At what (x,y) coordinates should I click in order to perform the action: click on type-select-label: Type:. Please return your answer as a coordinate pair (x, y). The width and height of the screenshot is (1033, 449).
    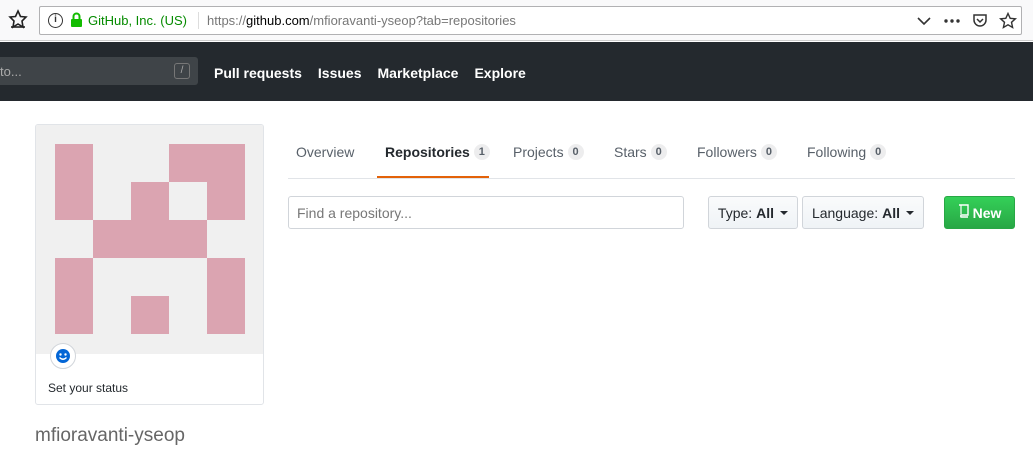
    Looking at the image, I should click on (735, 212).